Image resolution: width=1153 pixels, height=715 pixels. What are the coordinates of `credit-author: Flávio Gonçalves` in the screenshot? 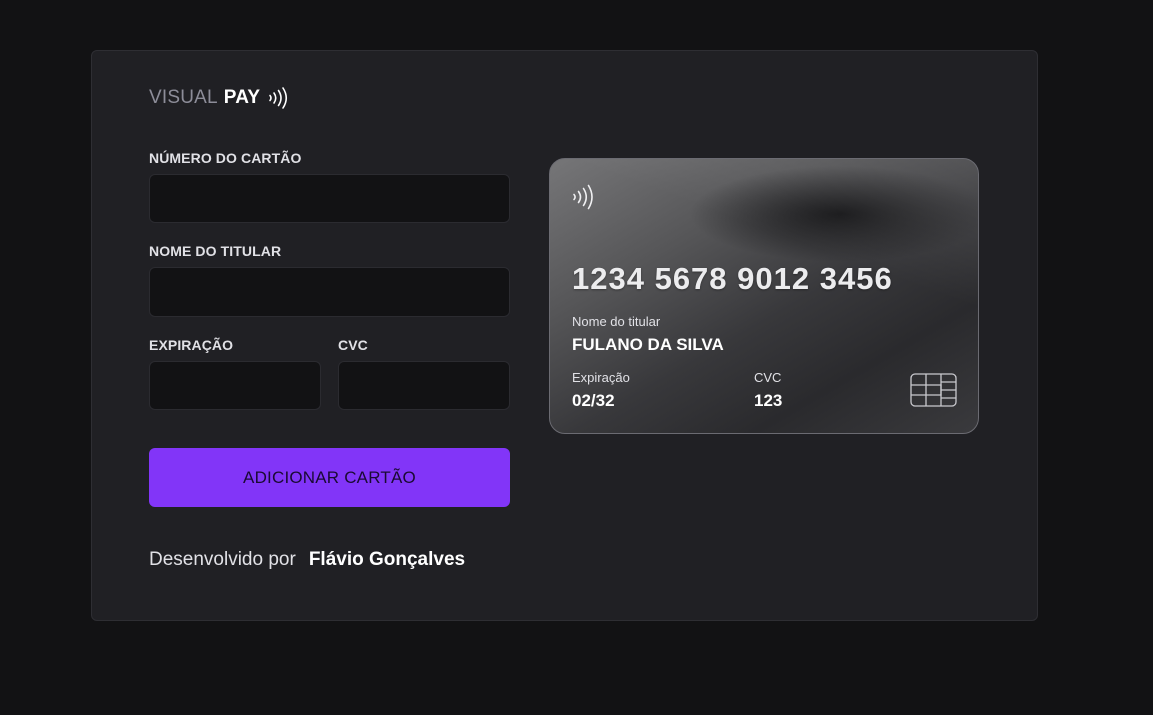 It's located at (387, 559).